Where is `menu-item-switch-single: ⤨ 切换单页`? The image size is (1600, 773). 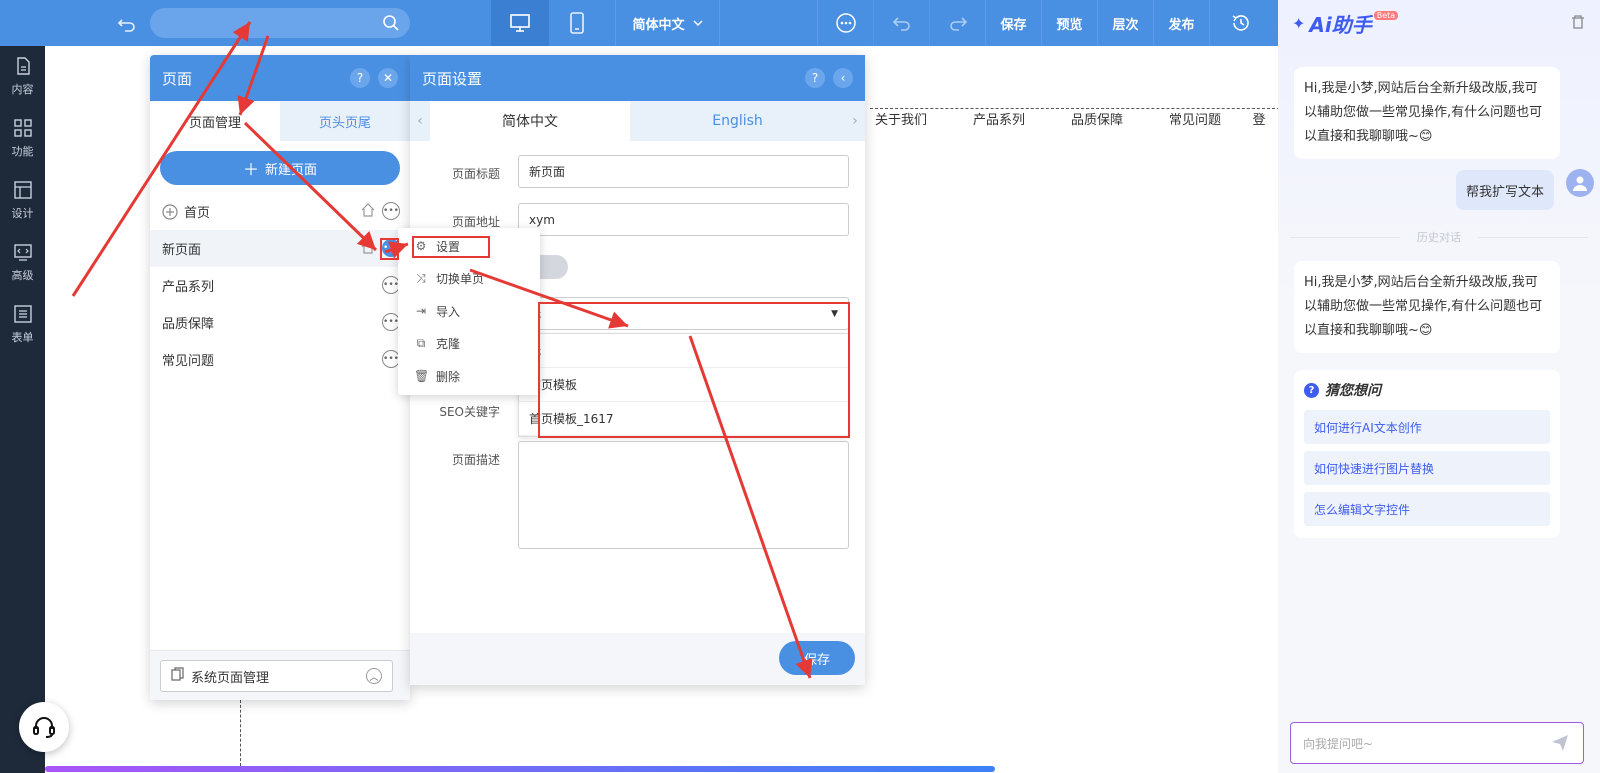 menu-item-switch-single: ⤨ 切换单页 is located at coordinates (469, 279).